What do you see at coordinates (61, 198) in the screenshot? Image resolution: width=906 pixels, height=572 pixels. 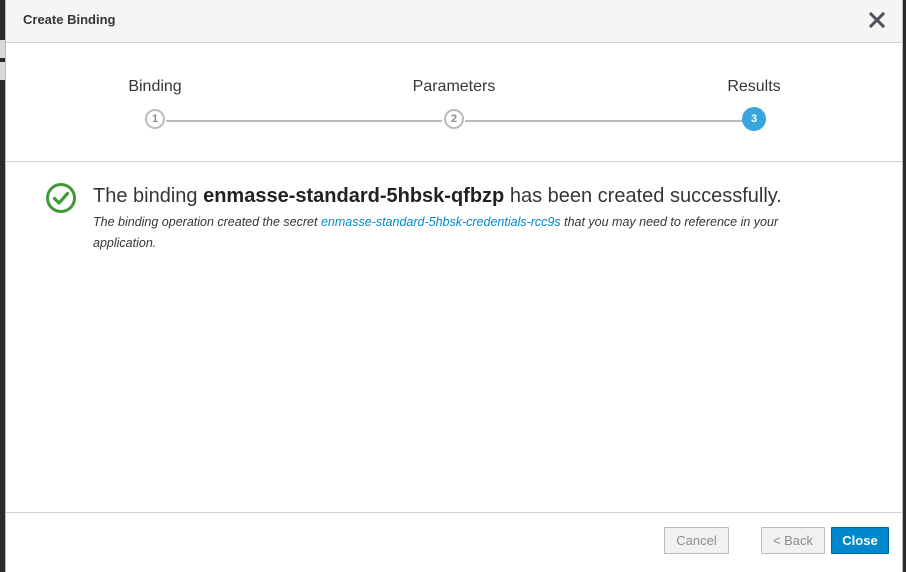 I see `success-check-icon` at bounding box center [61, 198].